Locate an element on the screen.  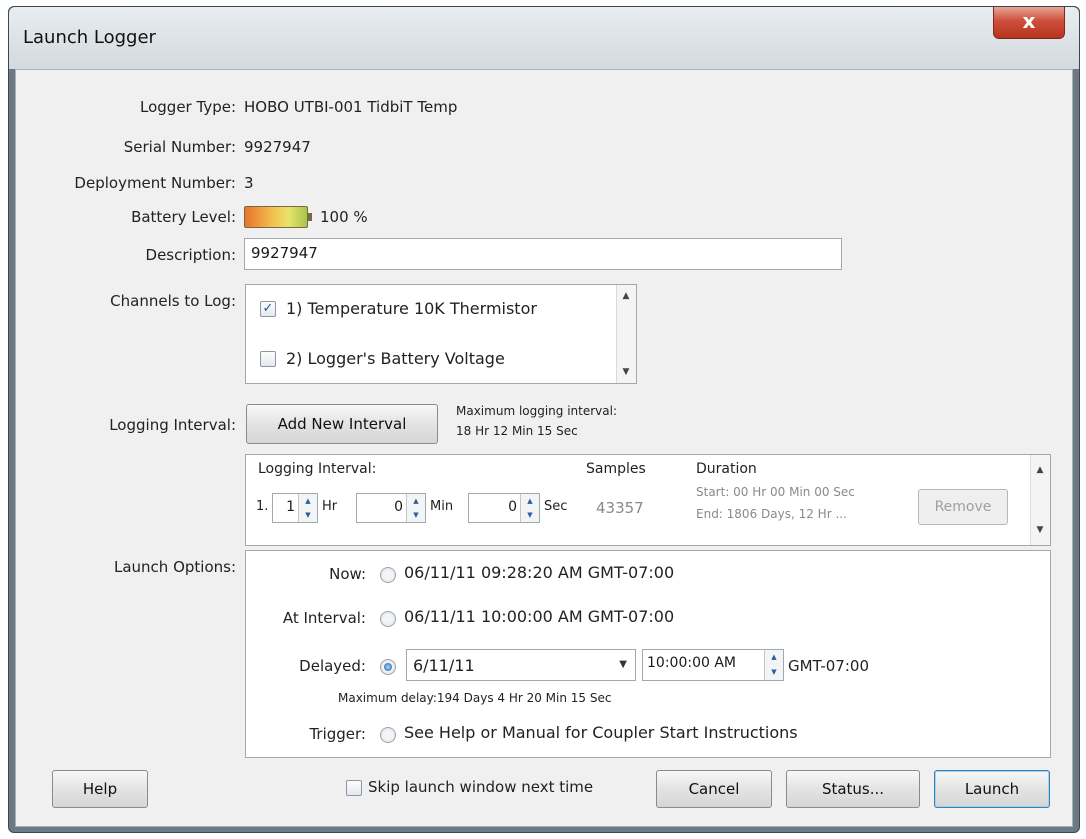
skip-launch-checkbox is located at coordinates (354, 788).